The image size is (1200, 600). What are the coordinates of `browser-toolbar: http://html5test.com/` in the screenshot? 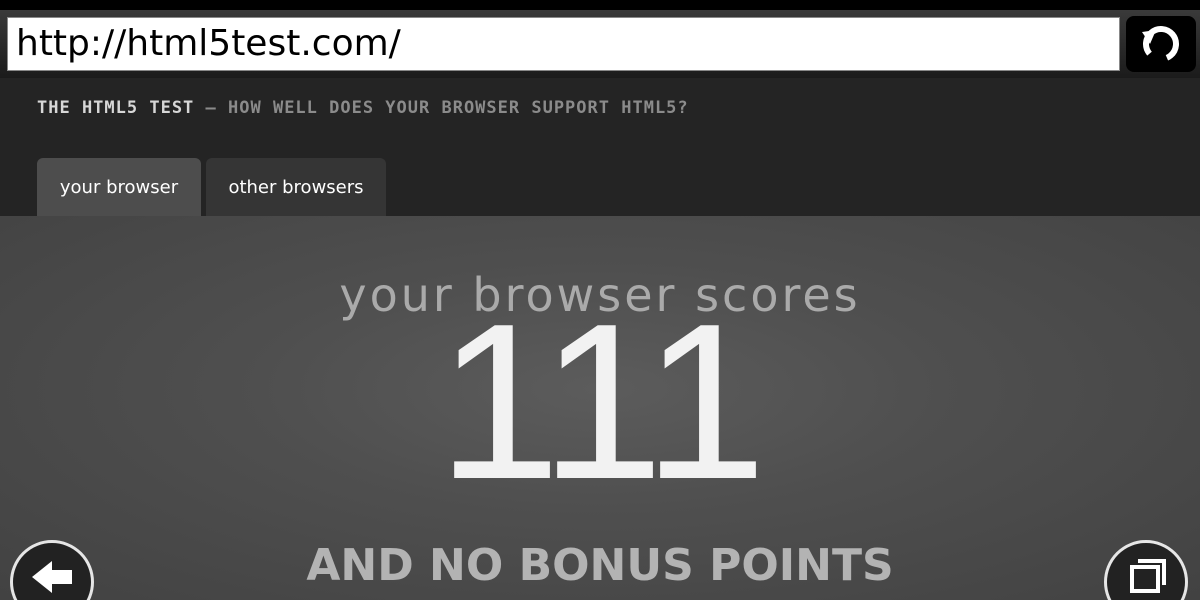 It's located at (600, 44).